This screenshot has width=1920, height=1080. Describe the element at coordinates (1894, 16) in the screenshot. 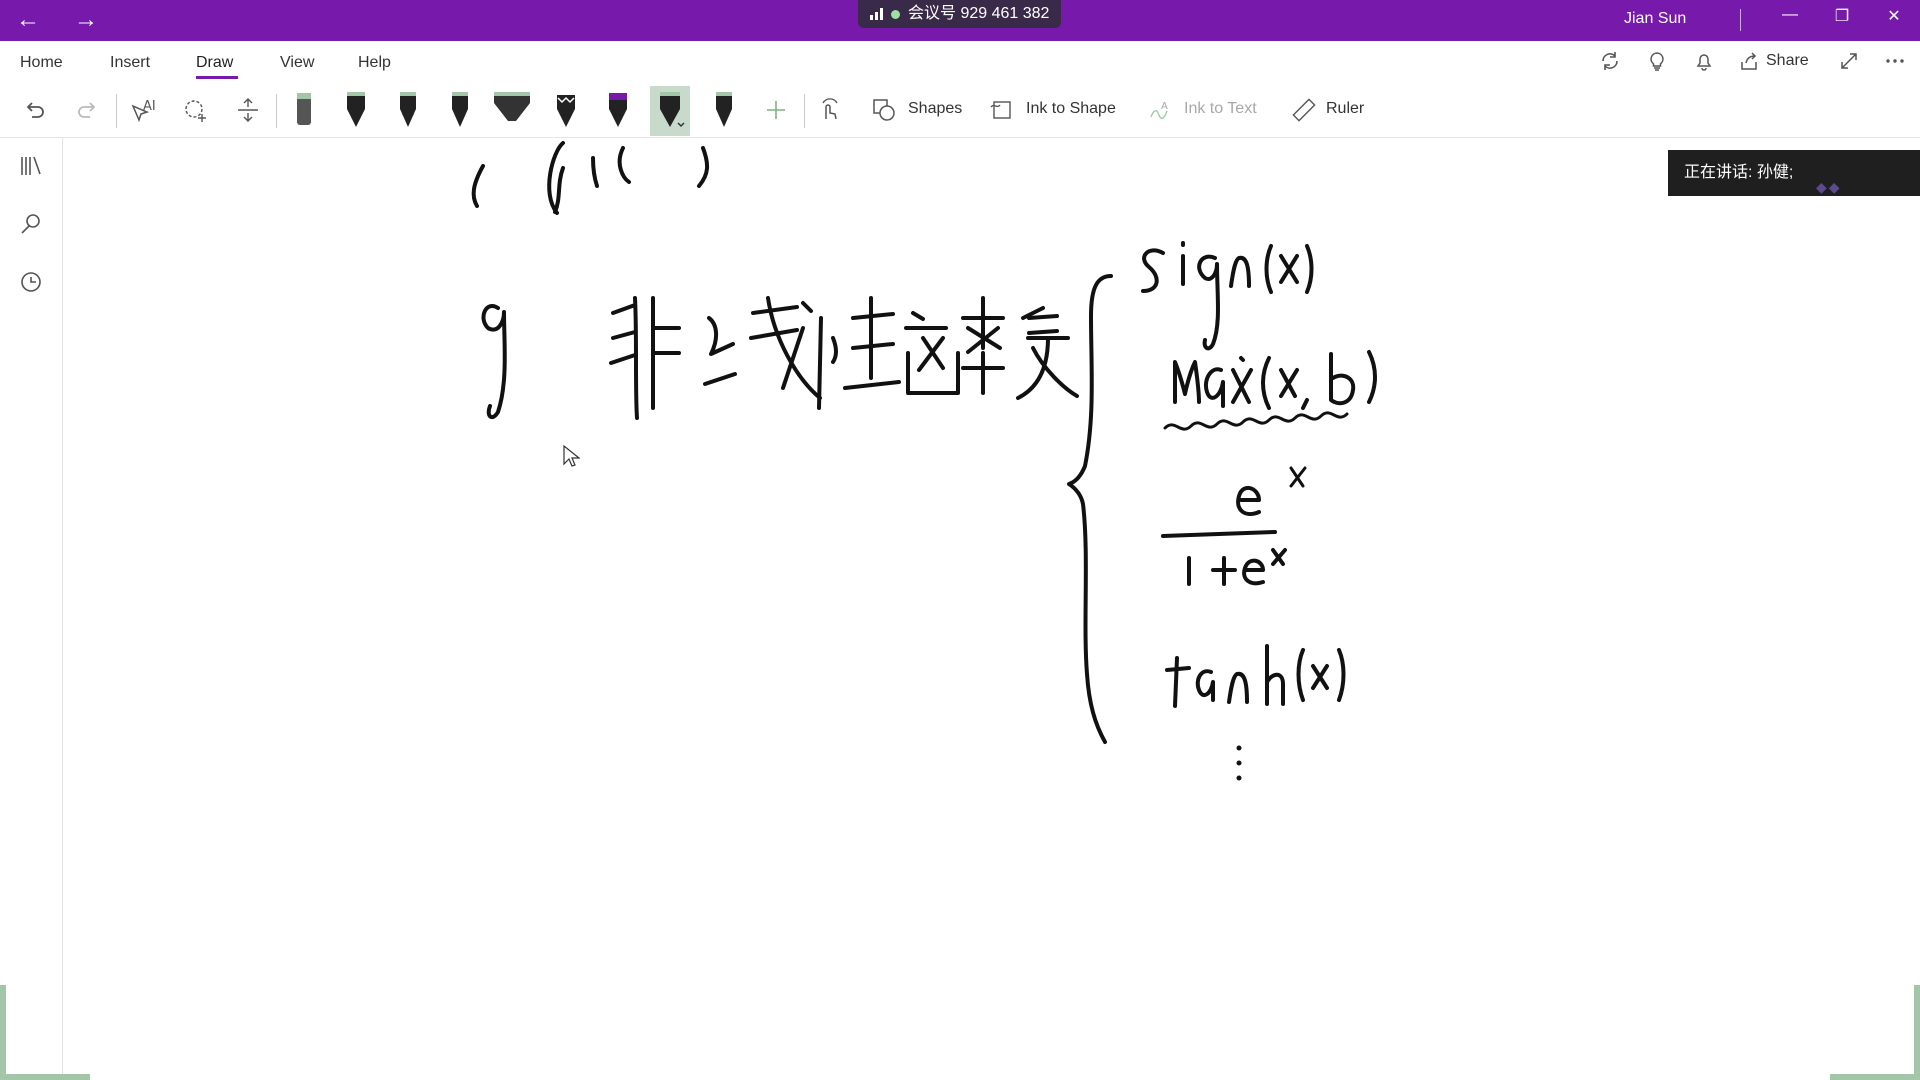

I see `close-button: ✕` at that location.